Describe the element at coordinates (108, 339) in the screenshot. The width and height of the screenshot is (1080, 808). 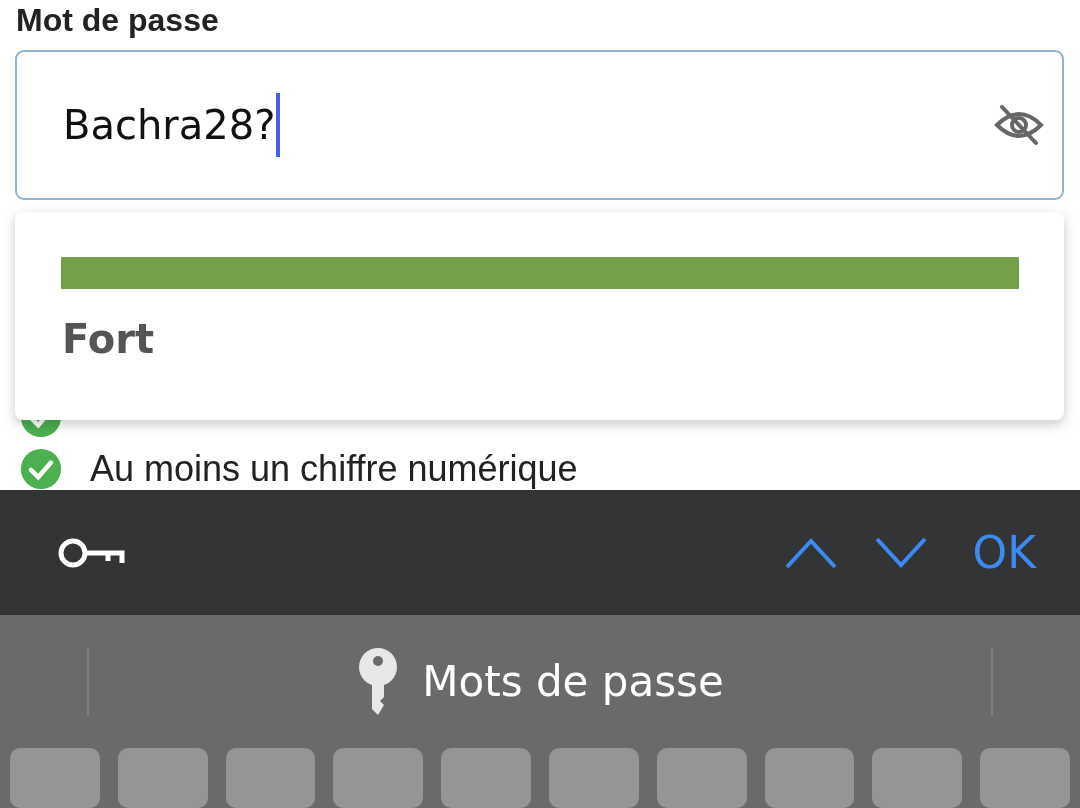
I see `strength-label: Fort` at that location.